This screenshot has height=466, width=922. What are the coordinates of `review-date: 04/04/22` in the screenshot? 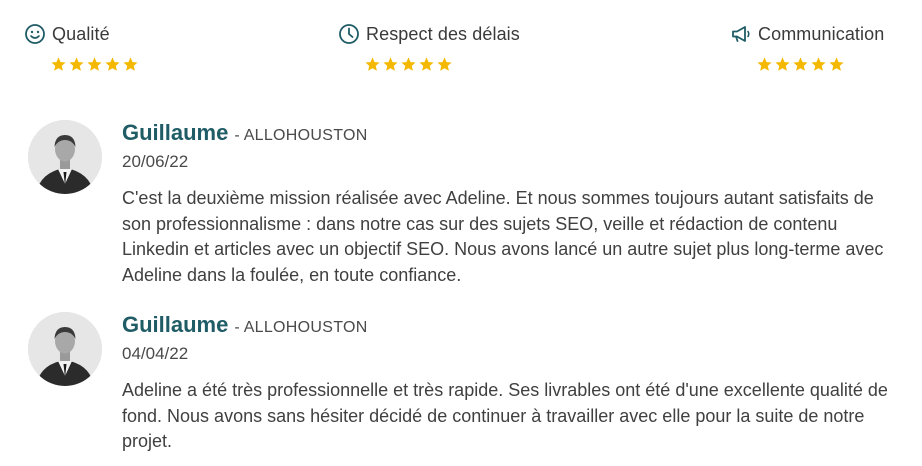 It's located at (155, 353).